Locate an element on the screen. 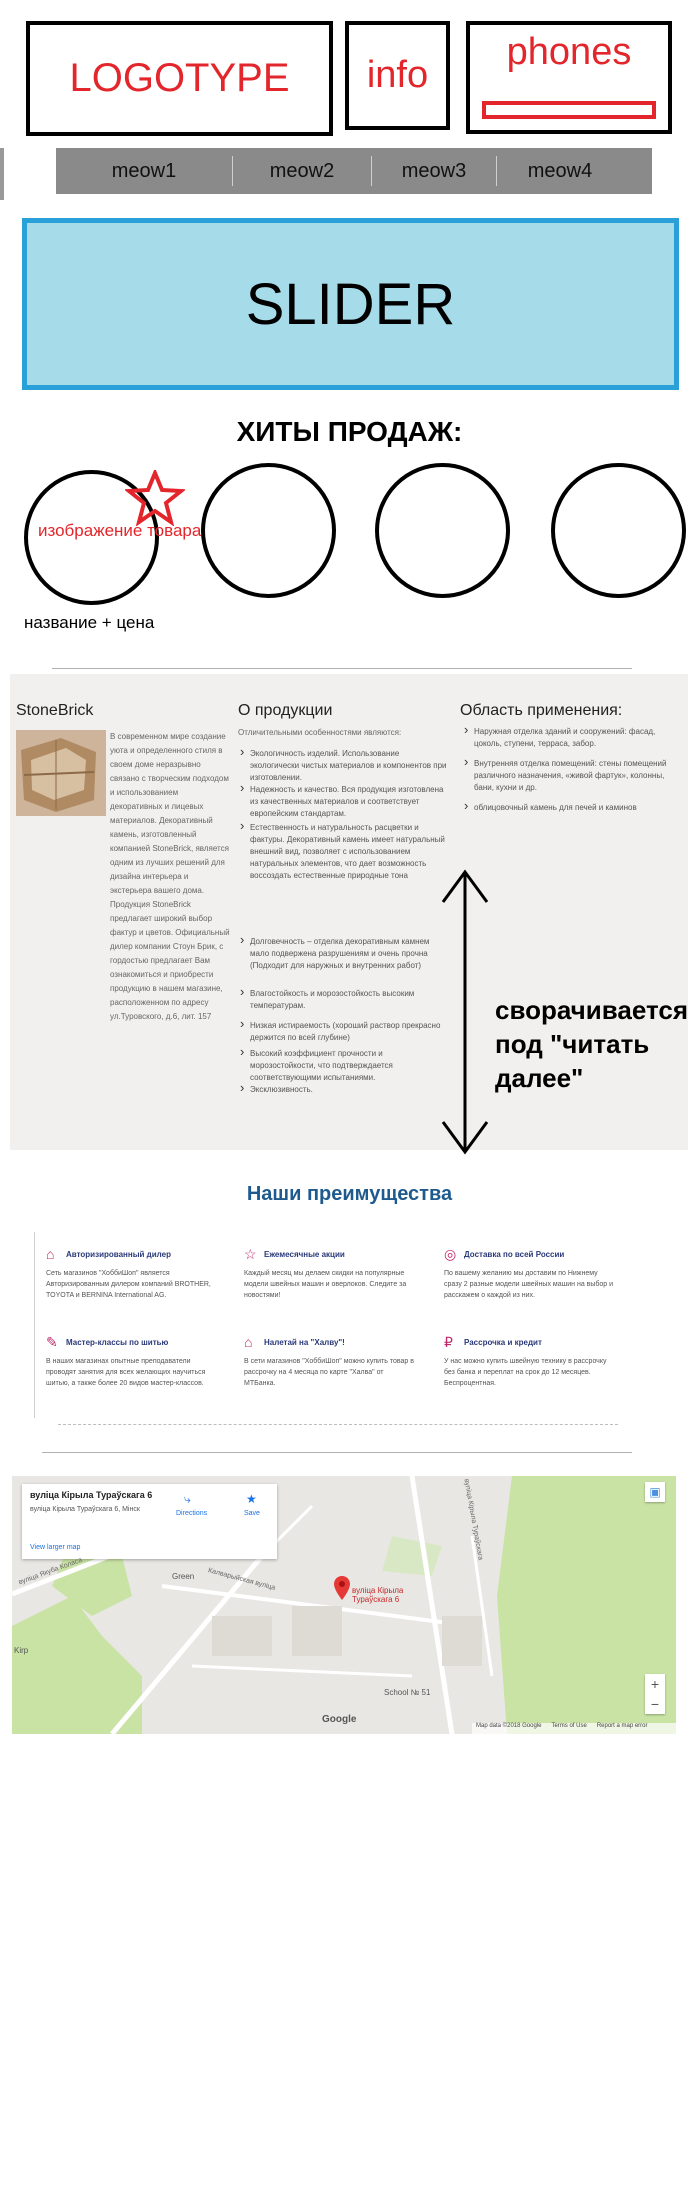 This screenshot has height=2208, width=699. map-poi-school: School № 51 is located at coordinates (407, 1692).